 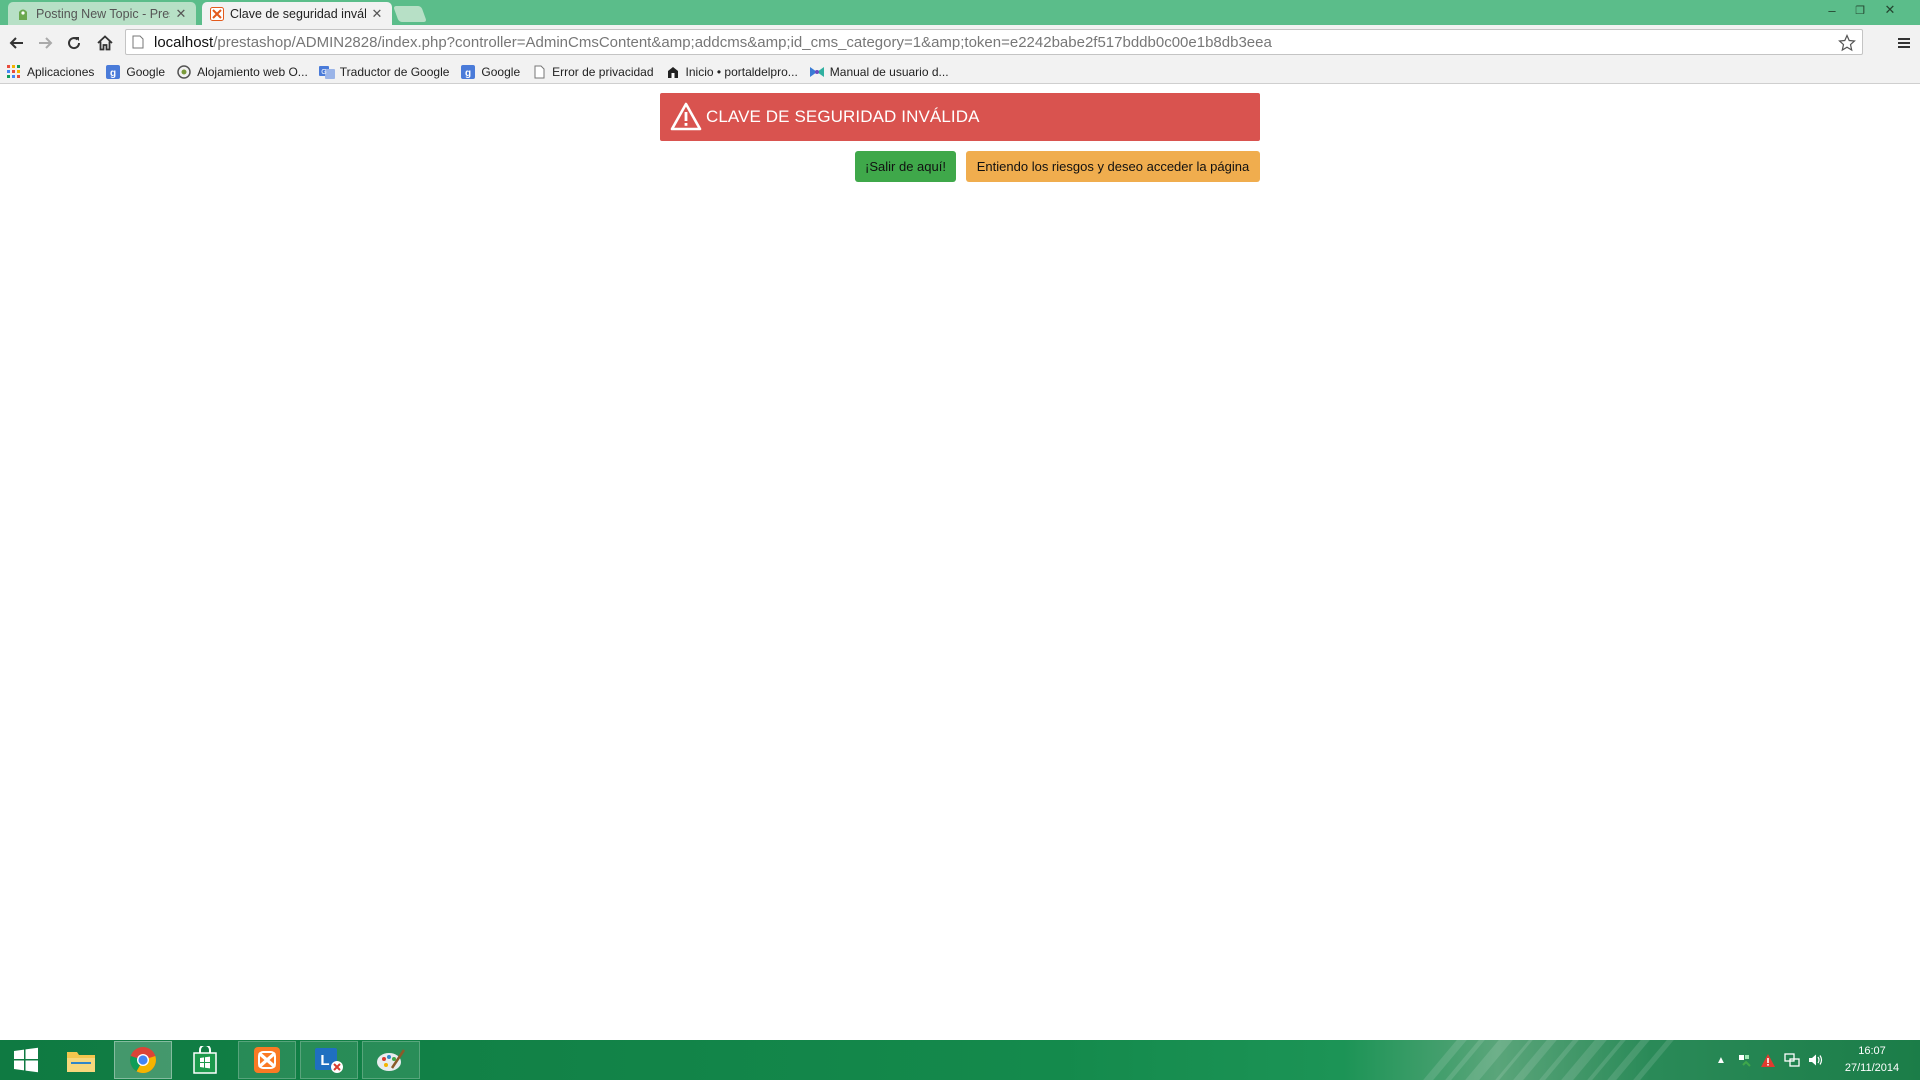 I want to click on taskbar-lync: L, so click(x=329, y=1060).